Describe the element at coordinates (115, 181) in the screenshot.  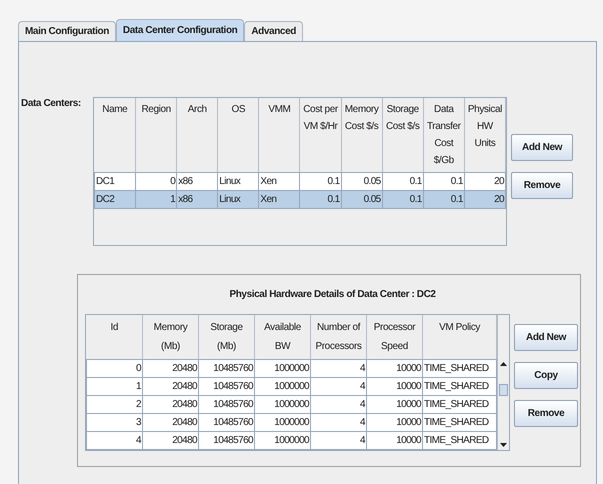
I see `table-cell: DC1` at that location.